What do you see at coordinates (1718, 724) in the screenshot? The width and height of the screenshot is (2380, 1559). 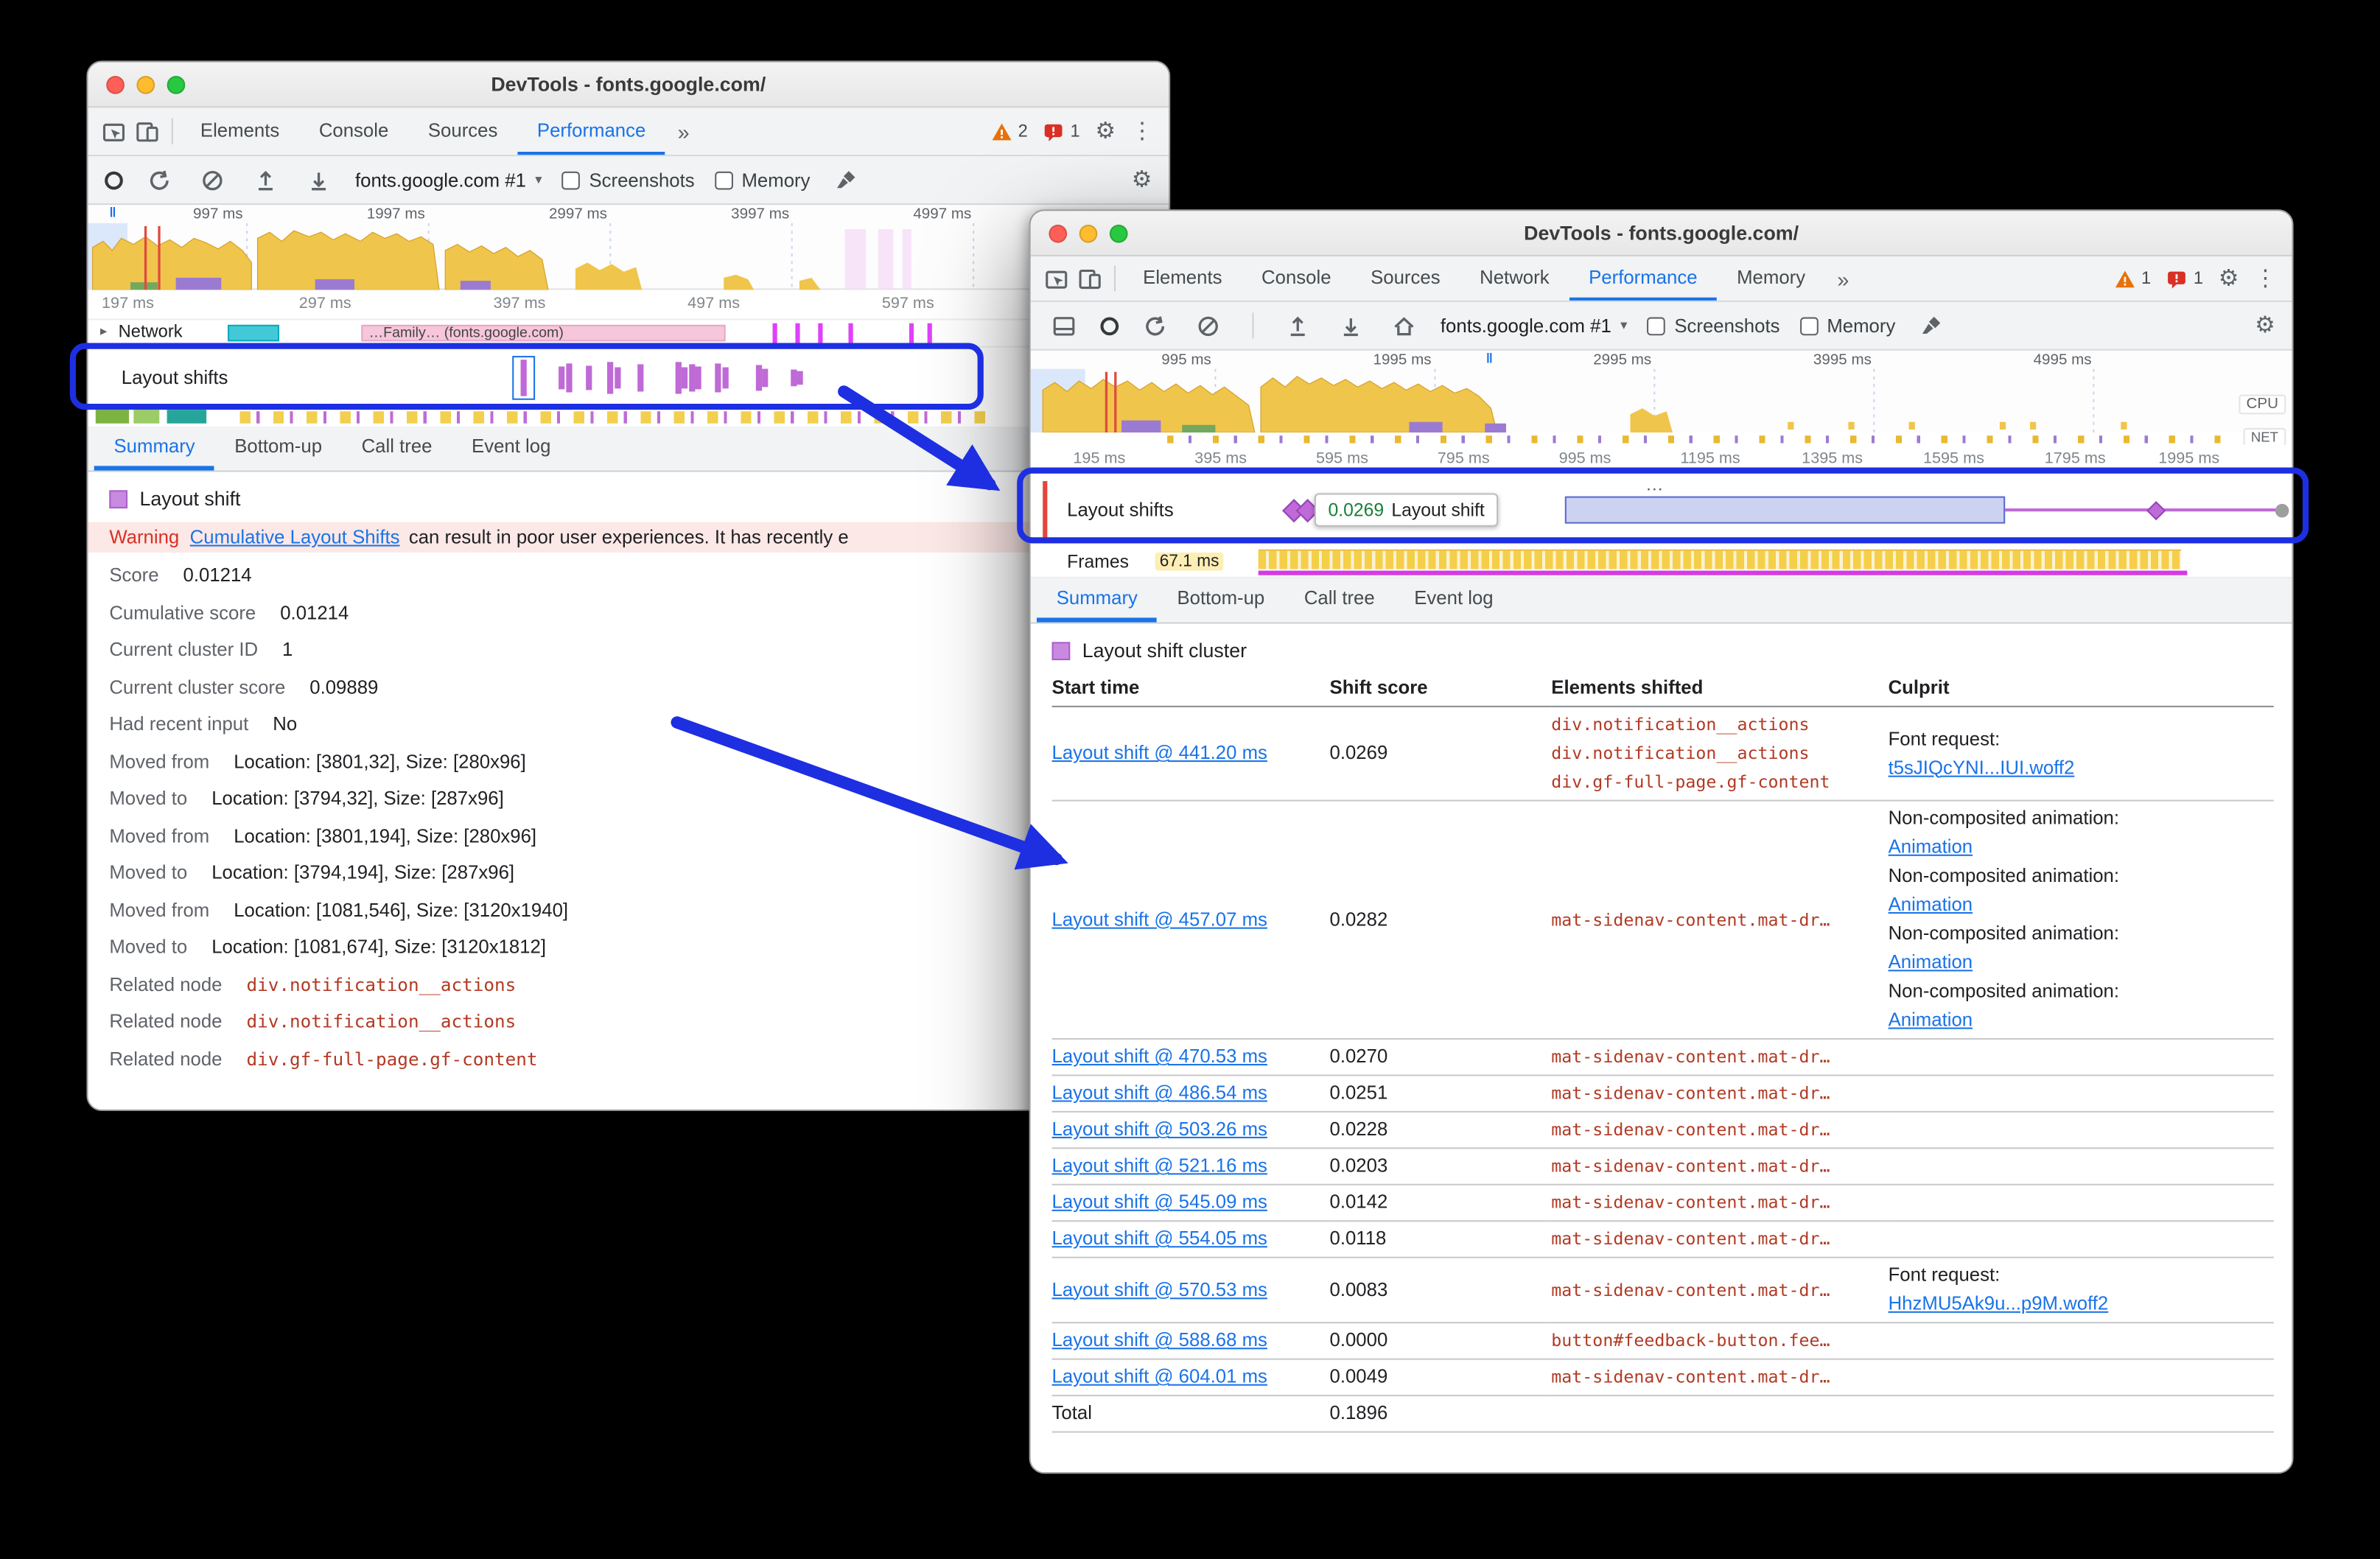 I see `shifted-element-link: div.notification__actions` at bounding box center [1718, 724].